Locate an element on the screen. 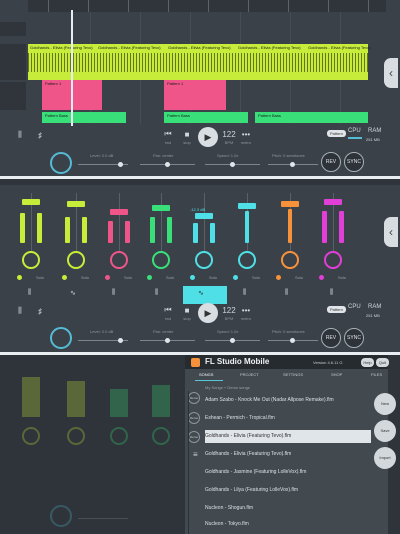 The height and width of the screenshot is (534, 400). playhead is located at coordinates (72, 68).